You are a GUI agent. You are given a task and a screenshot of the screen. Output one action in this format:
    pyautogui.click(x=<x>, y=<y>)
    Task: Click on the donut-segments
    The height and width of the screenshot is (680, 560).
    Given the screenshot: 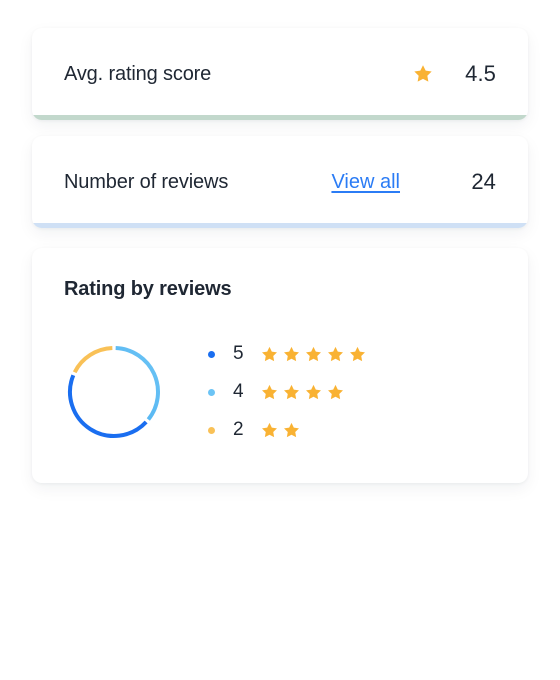 What is the action you would take?
    pyautogui.click(x=114, y=392)
    